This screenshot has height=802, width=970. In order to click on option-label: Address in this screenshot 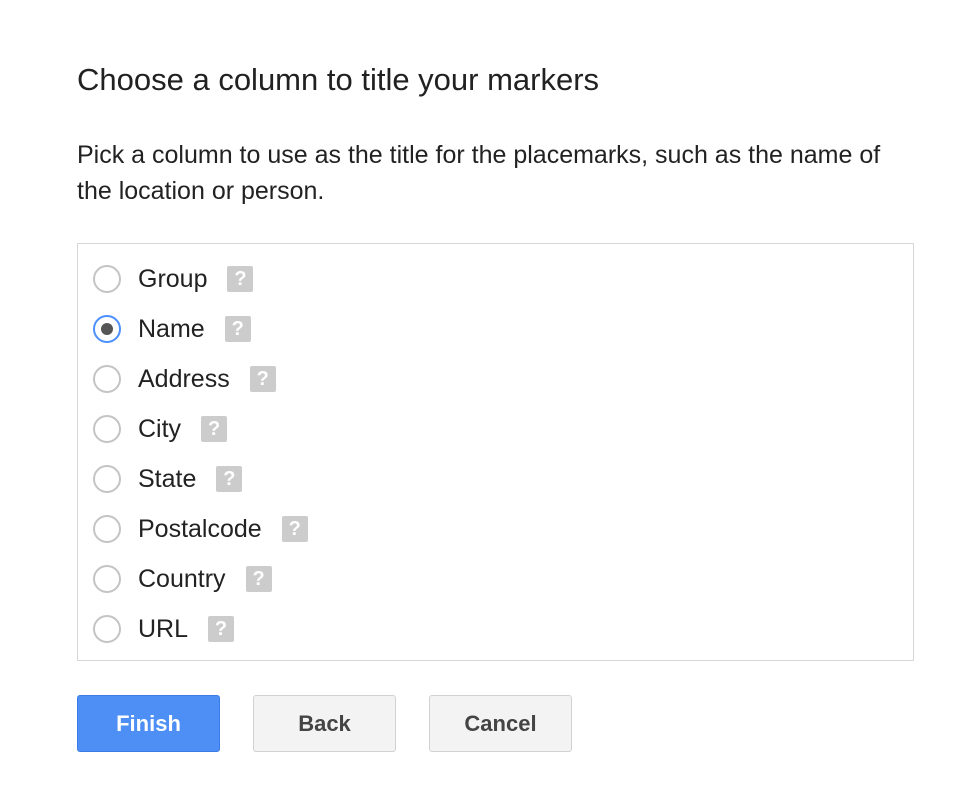, I will do `click(184, 378)`.